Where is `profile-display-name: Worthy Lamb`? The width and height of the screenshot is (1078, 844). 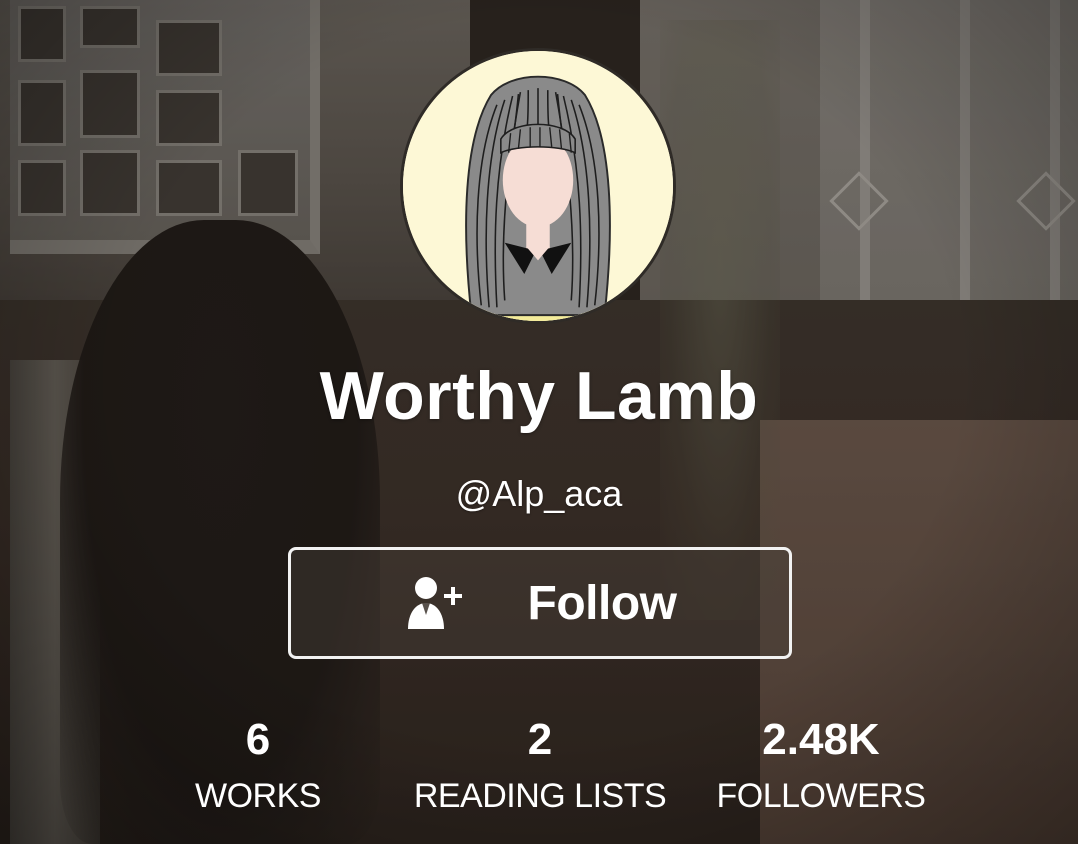
profile-display-name: Worthy Lamb is located at coordinates (539, 396).